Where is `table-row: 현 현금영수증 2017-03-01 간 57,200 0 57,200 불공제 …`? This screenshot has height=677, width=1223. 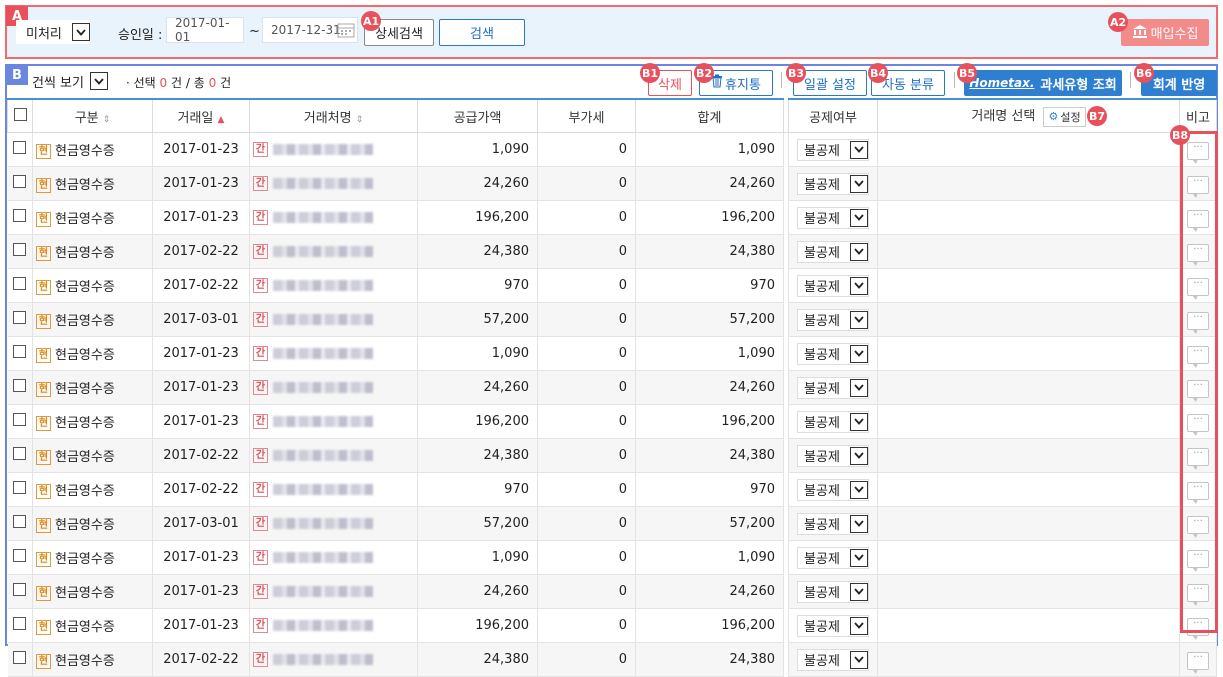 table-row: 현 현금영수증 2017-03-01 간 57,200 0 57,200 불공제 … is located at coordinates (612, 319).